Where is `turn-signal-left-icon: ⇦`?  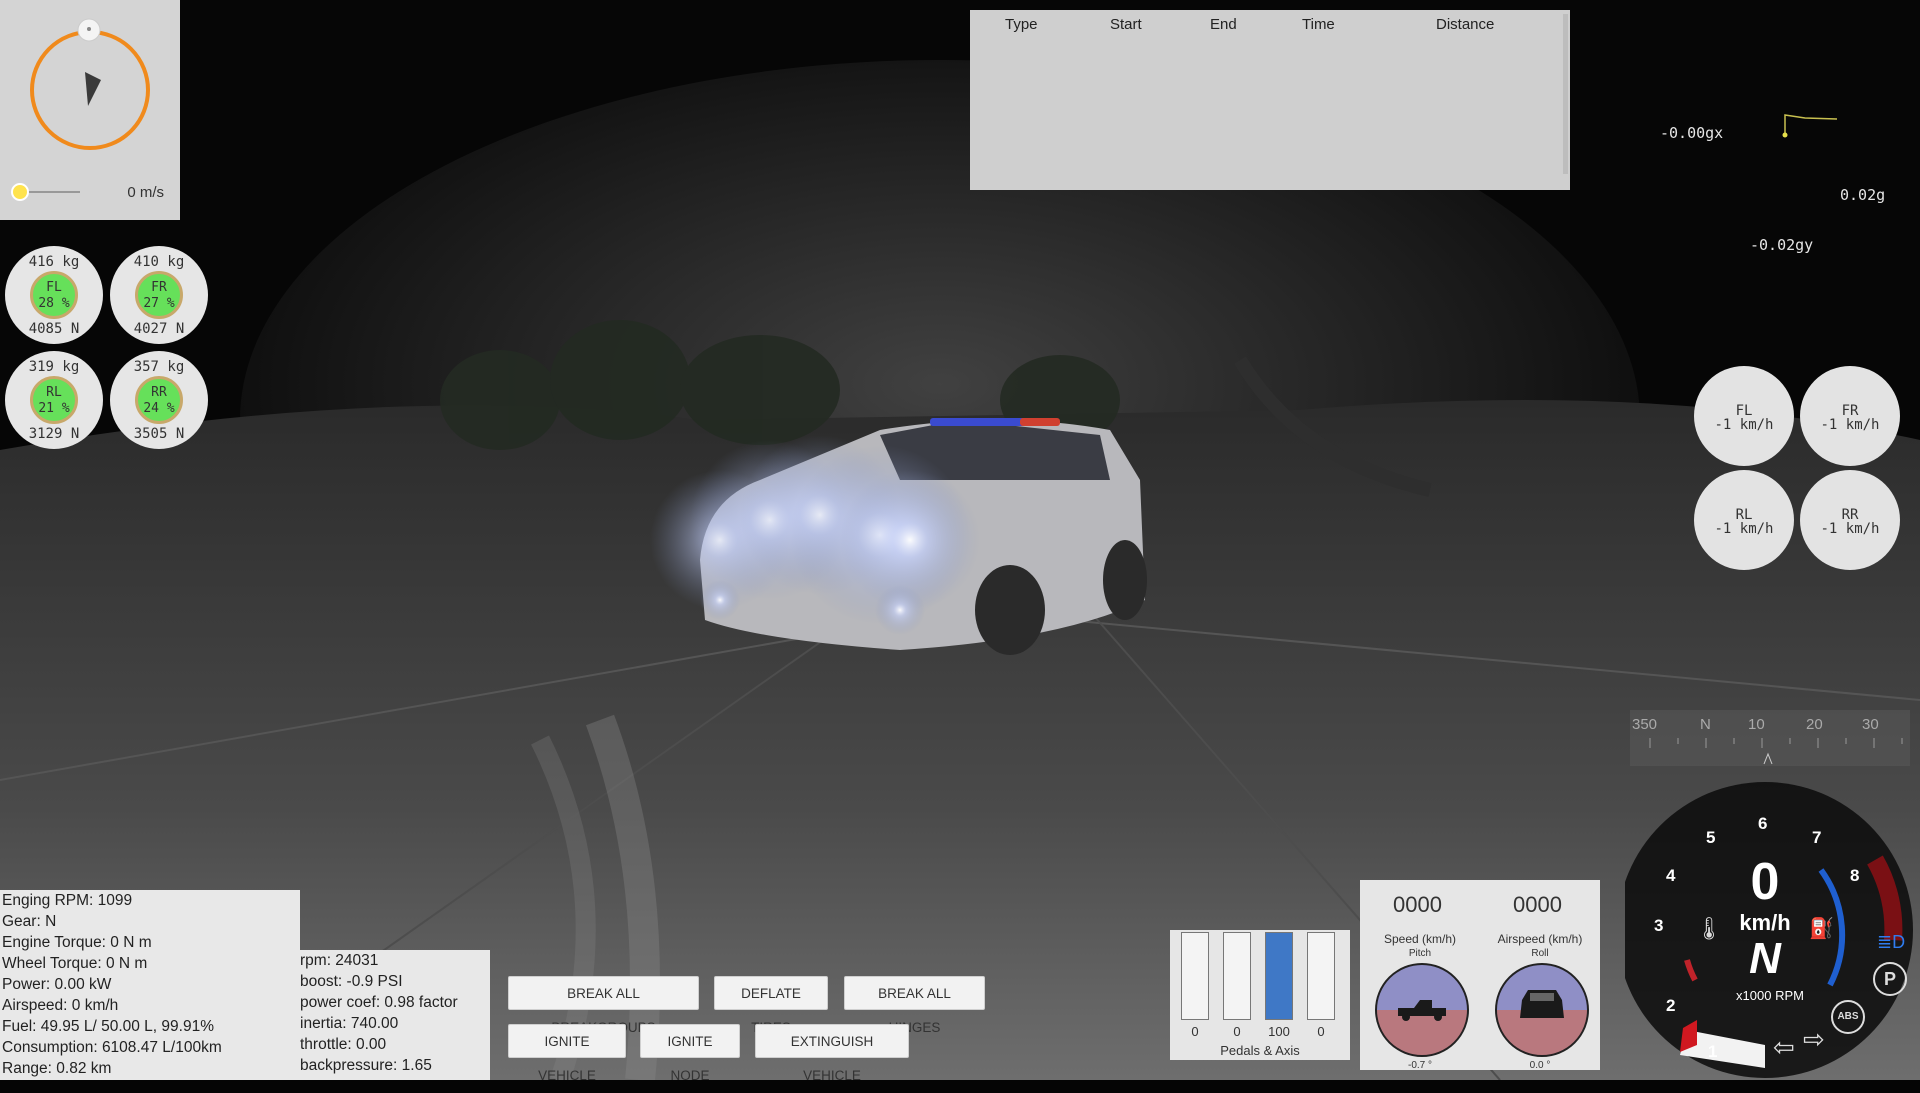
turn-signal-left-icon: ⇦ is located at coordinates (1784, 1047).